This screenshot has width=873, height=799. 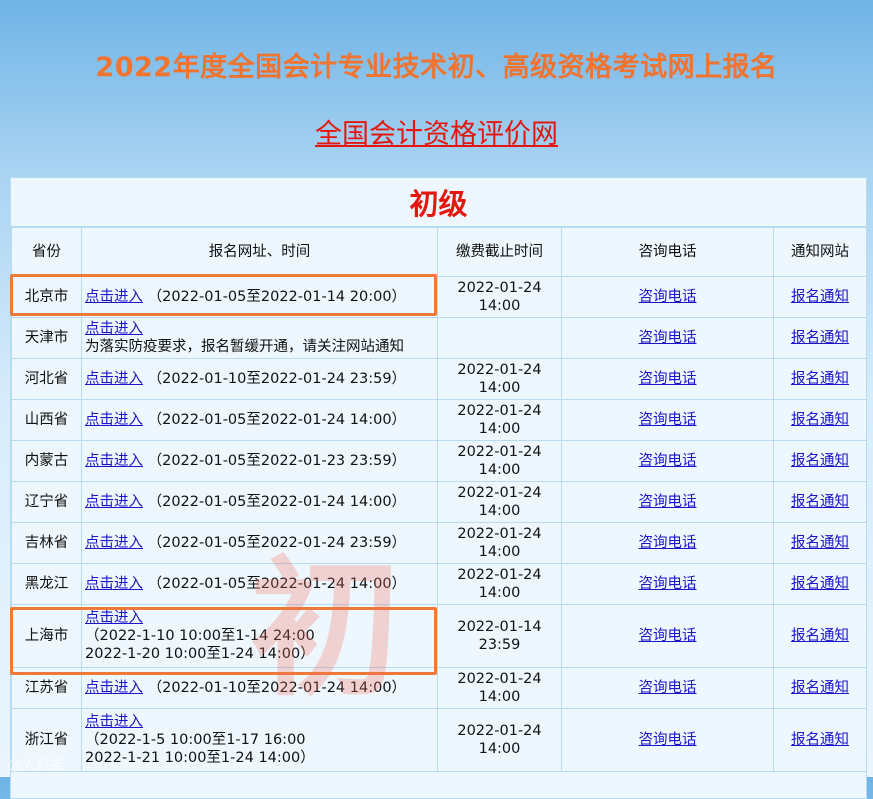 I want to click on col-header-deadline: 缴费截止时间, so click(x=499, y=252).